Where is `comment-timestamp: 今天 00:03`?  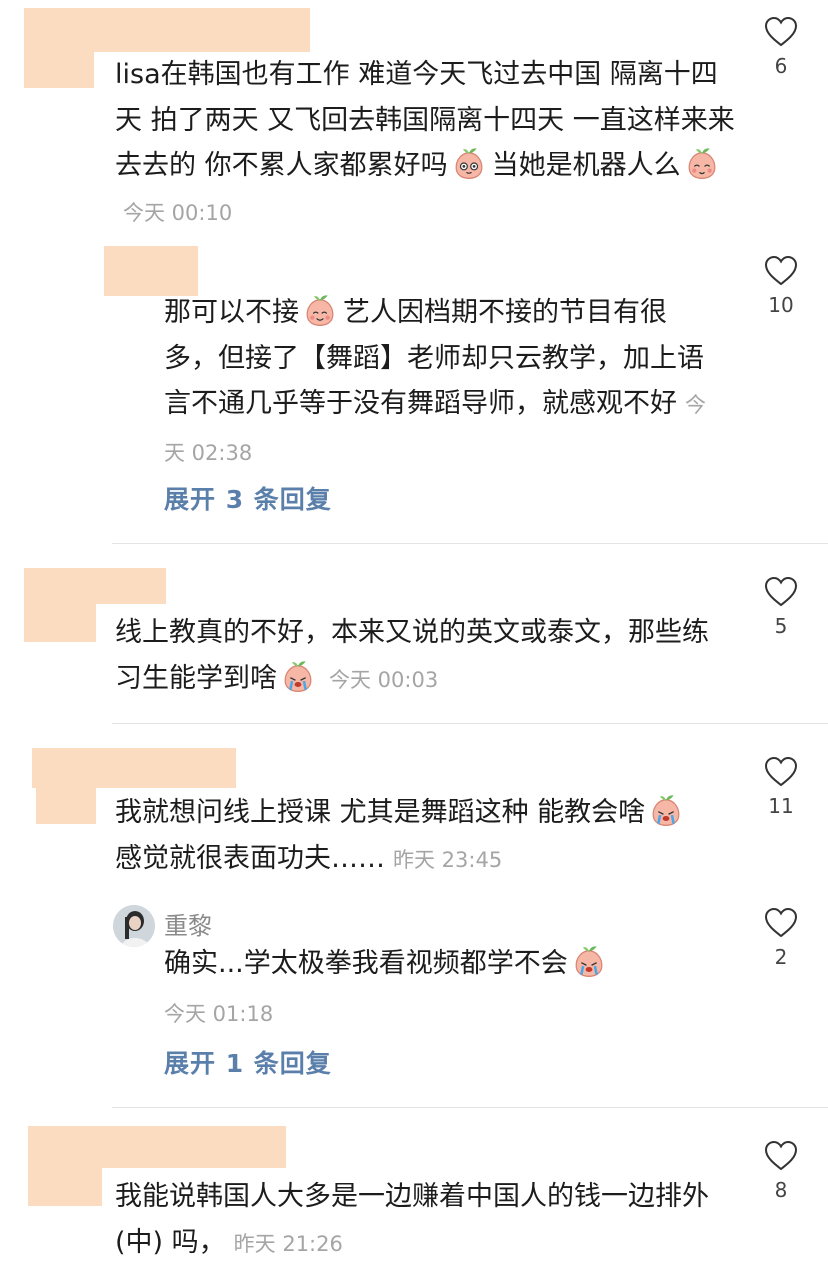
comment-timestamp: 今天 00:03 is located at coordinates (384, 679).